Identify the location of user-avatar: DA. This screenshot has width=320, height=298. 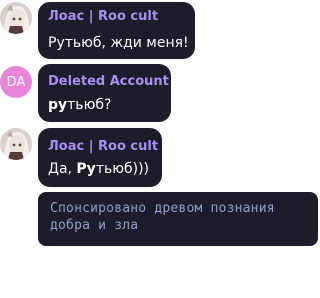
(16, 82).